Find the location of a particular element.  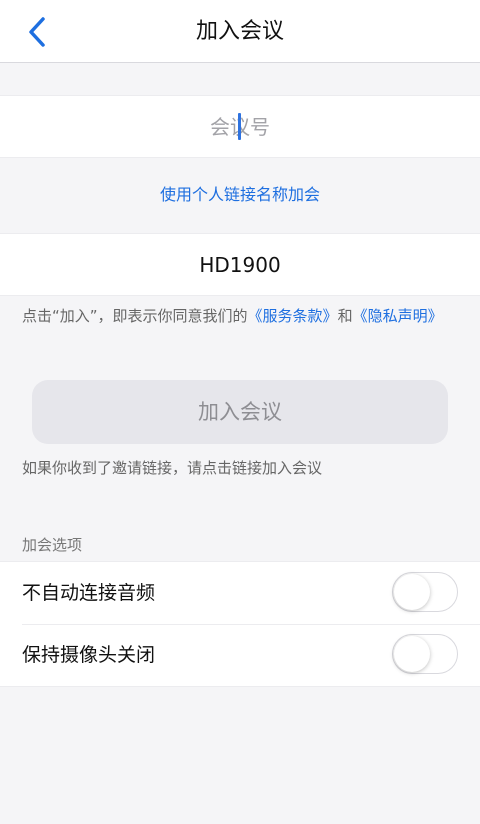

option-no-auto-audio: 不自动连接音频 is located at coordinates (240, 593).